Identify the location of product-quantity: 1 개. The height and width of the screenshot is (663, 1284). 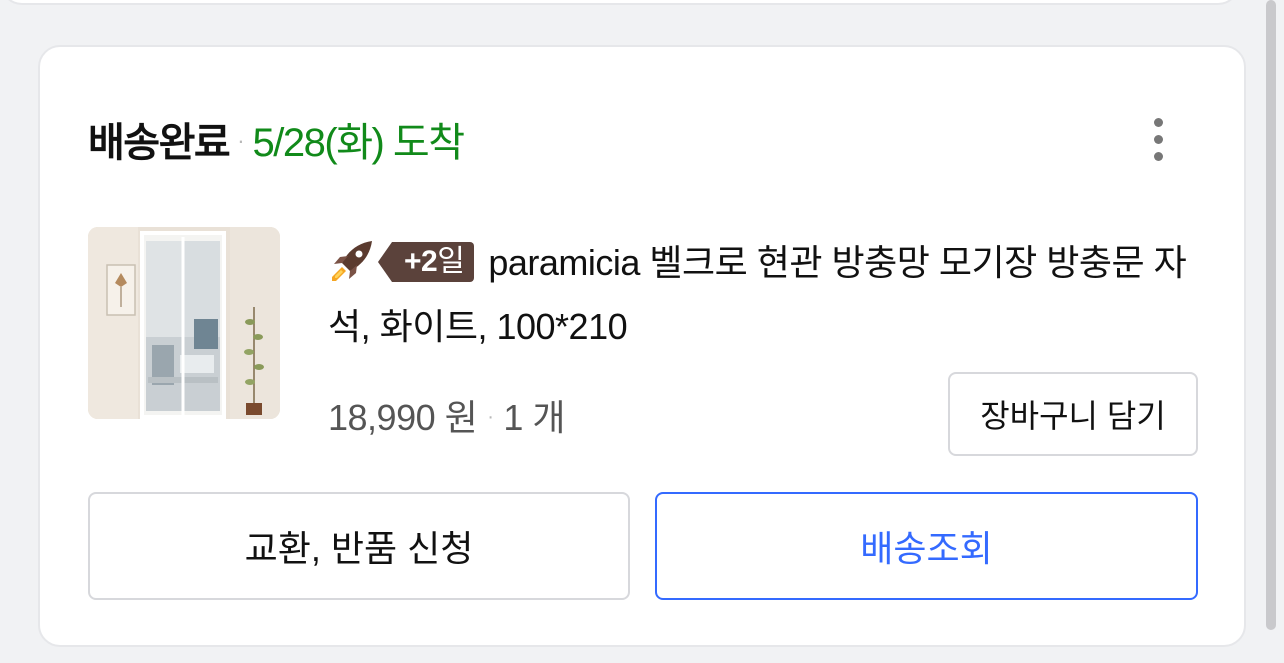
(534, 417).